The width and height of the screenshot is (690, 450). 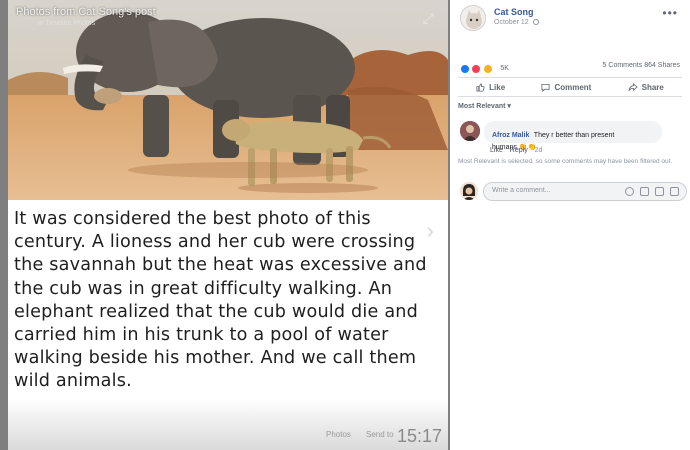 I want to click on more-options-icon: •••, so click(x=670, y=13).